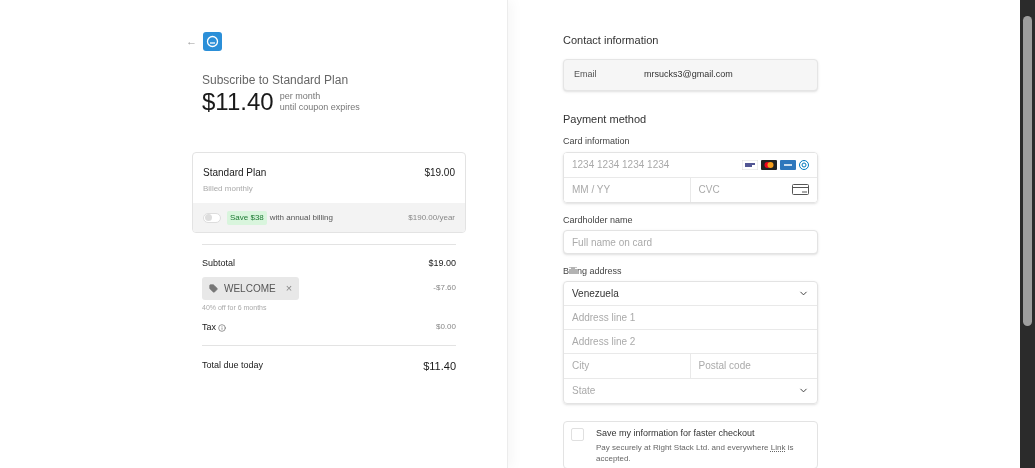  Describe the element at coordinates (598, 220) in the screenshot. I see `field-label: Cardholder name` at that location.